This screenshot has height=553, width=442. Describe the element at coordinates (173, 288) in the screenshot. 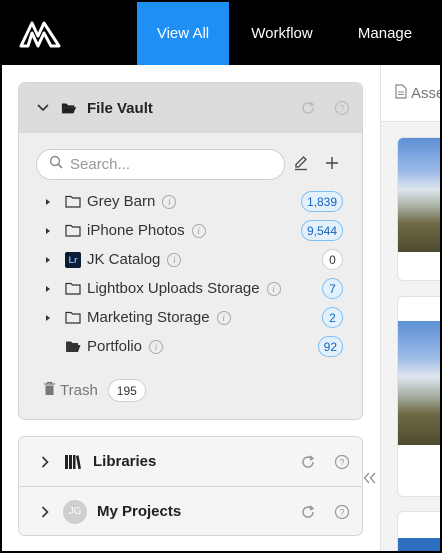

I see `tree-item-label: Lightbox Uploads Storage` at that location.